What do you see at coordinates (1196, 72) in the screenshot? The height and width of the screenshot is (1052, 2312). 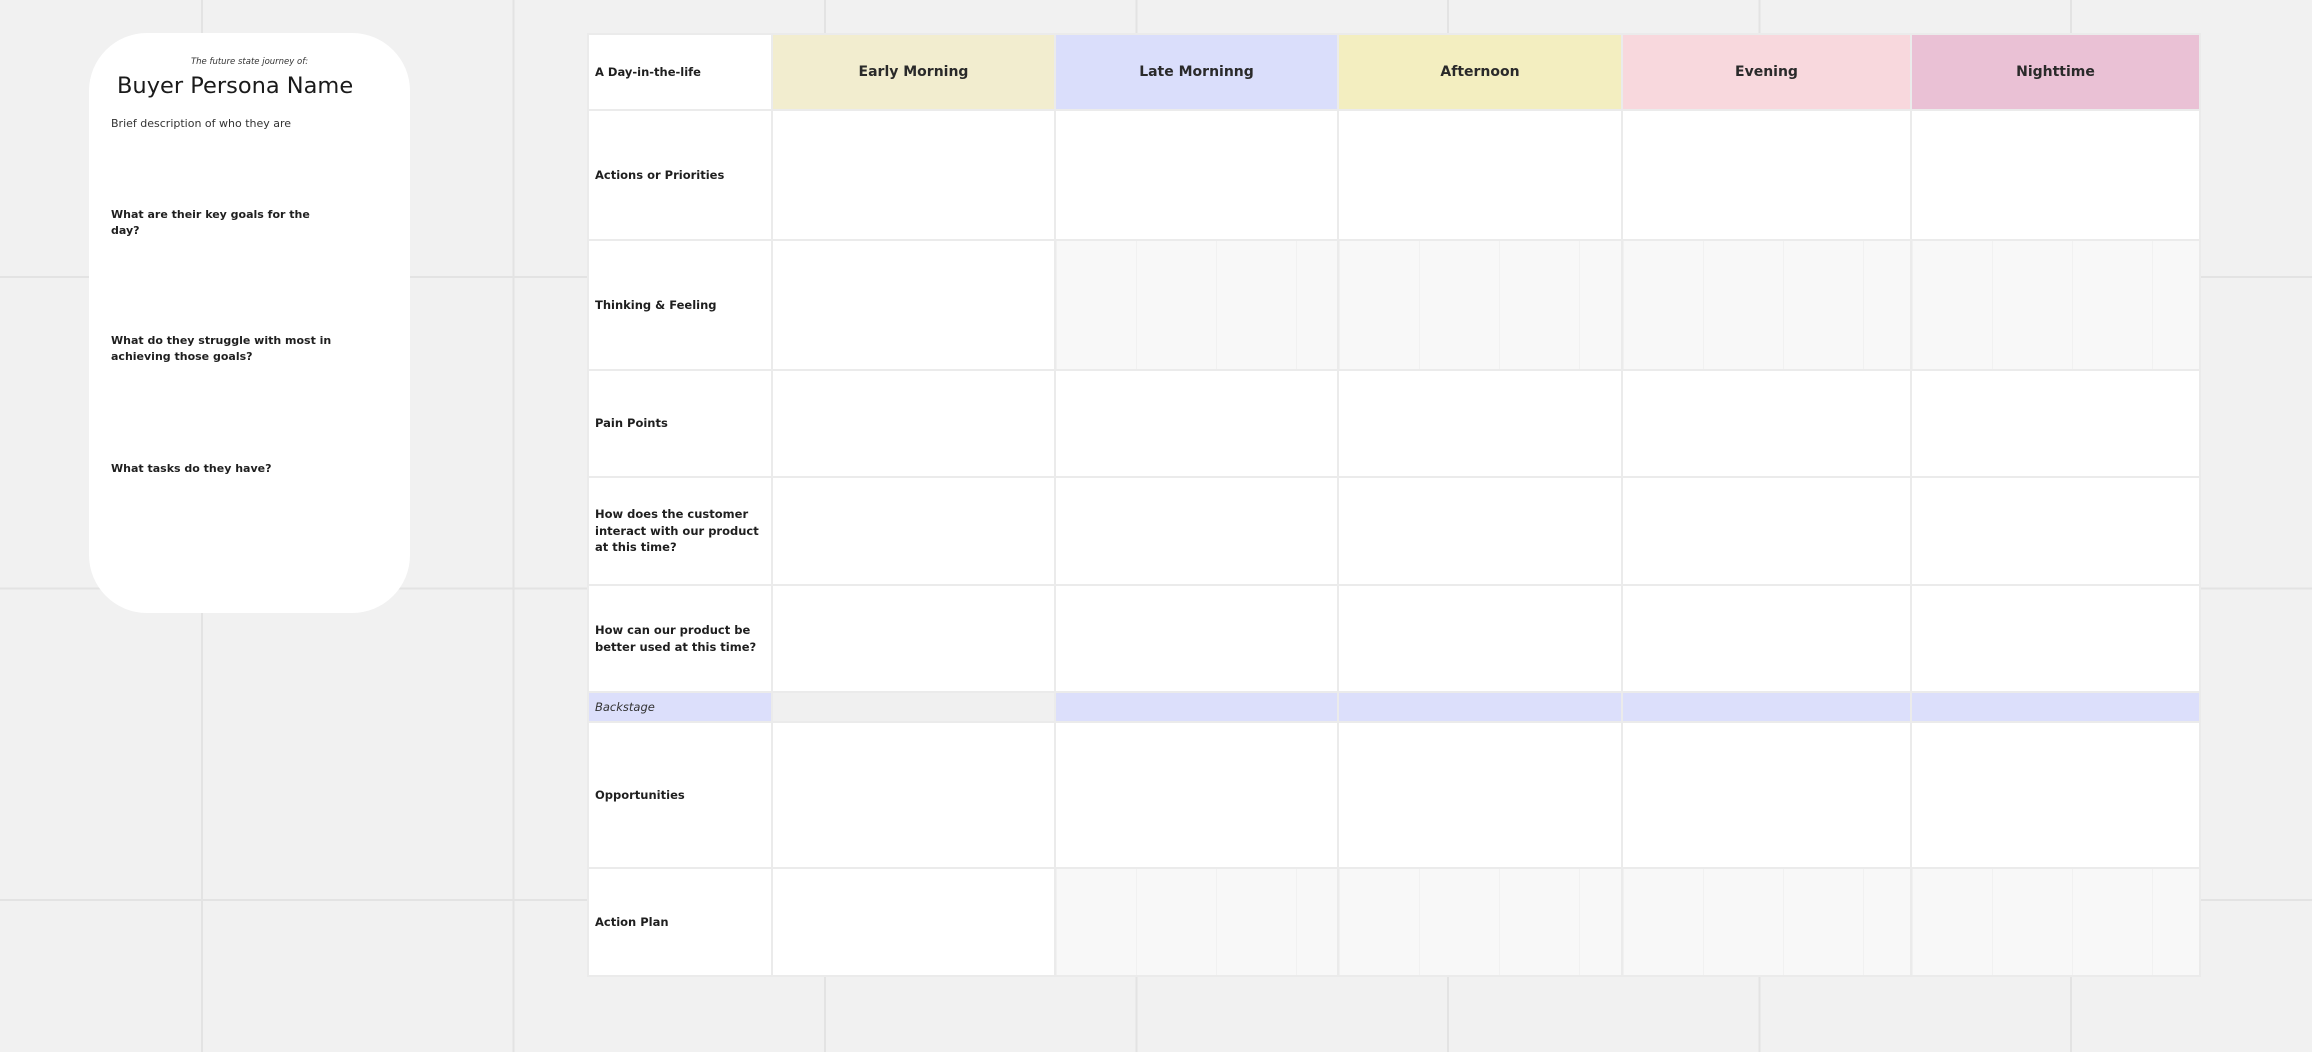 I see `column-header-late-morning: Late Morninng` at bounding box center [1196, 72].